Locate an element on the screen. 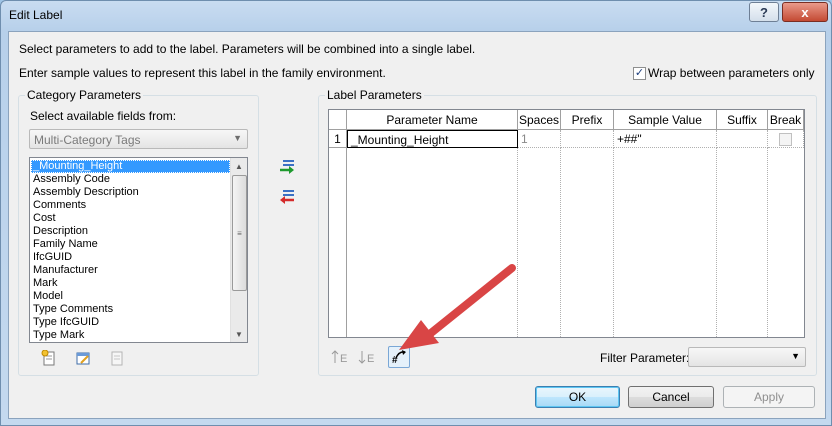 This screenshot has width=832, height=426. wrap-checkbox-label: Wrap between parameters only is located at coordinates (731, 73).